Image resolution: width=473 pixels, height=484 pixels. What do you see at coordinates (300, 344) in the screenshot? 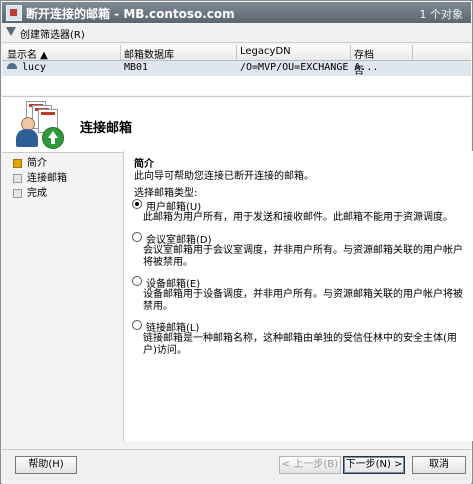
I see `option-description: 链接邮箱是一种邮箱名称，这种邮箱由单独的受信任林中的安全主体(用户)访问。` at bounding box center [300, 344].